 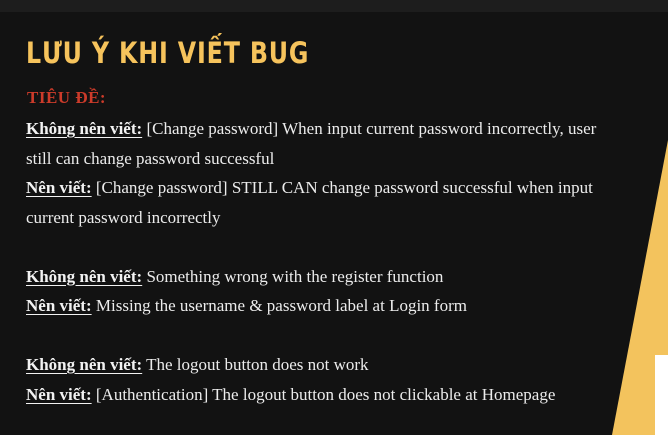 I want to click on bad-text: The logout button does not work, so click(x=255, y=364).